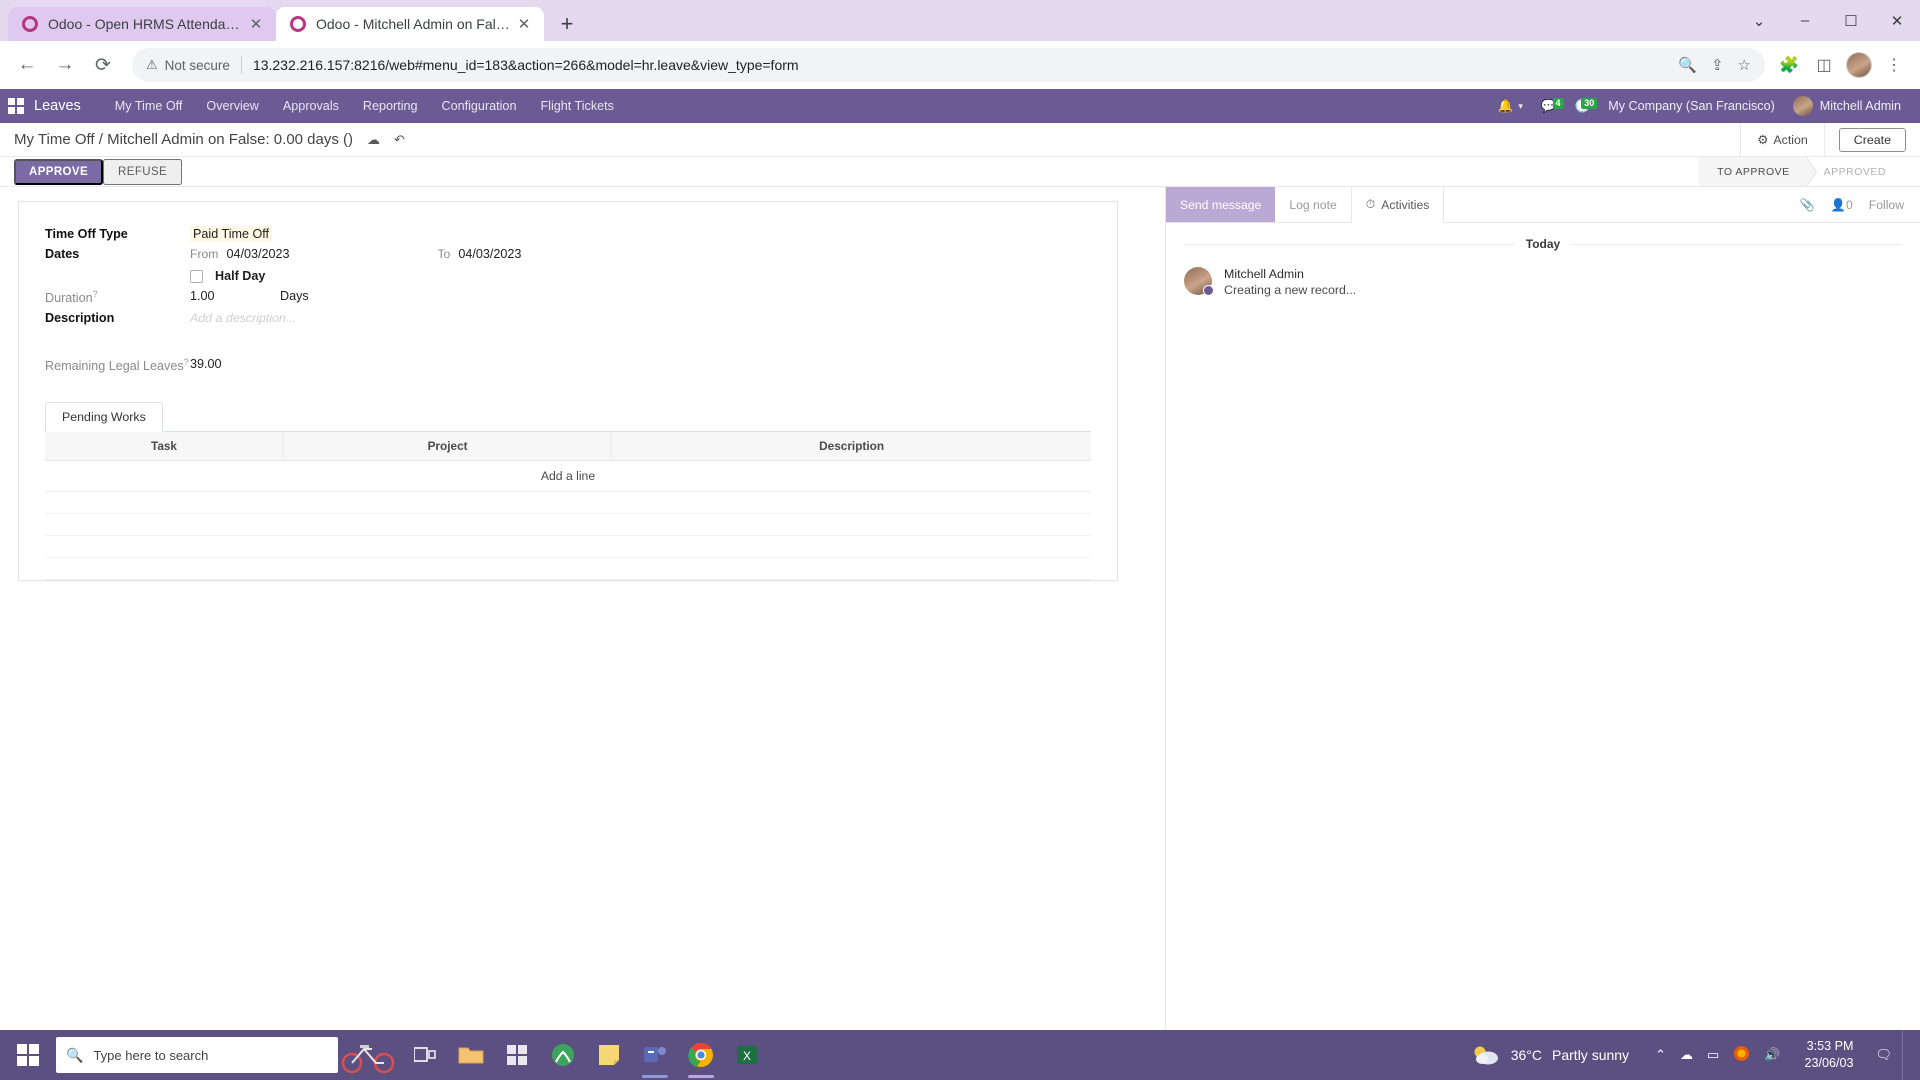  What do you see at coordinates (1854, 171) in the screenshot?
I see `stage-approved: APPROVED` at bounding box center [1854, 171].